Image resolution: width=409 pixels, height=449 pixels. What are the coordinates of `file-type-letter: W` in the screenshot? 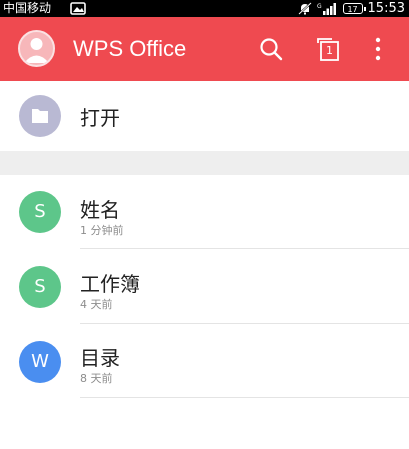 It's located at (40, 361).